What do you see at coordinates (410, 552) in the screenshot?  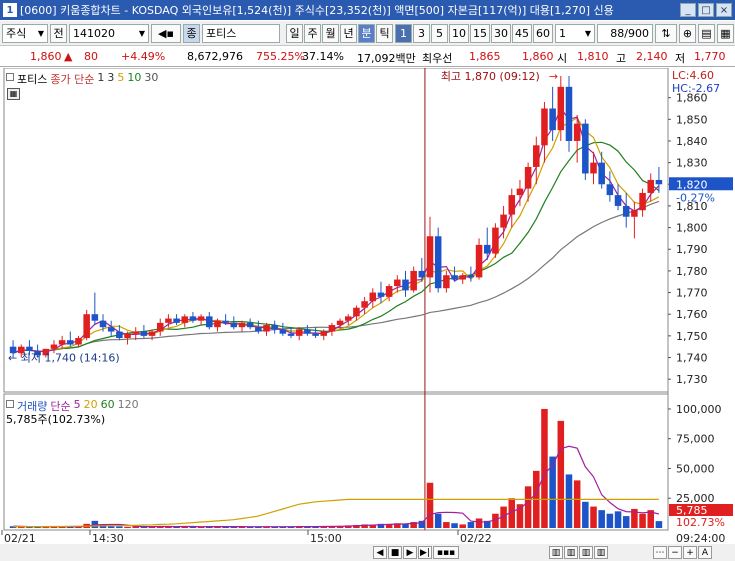 I see `scroll-right-icon: ▶` at bounding box center [410, 552].